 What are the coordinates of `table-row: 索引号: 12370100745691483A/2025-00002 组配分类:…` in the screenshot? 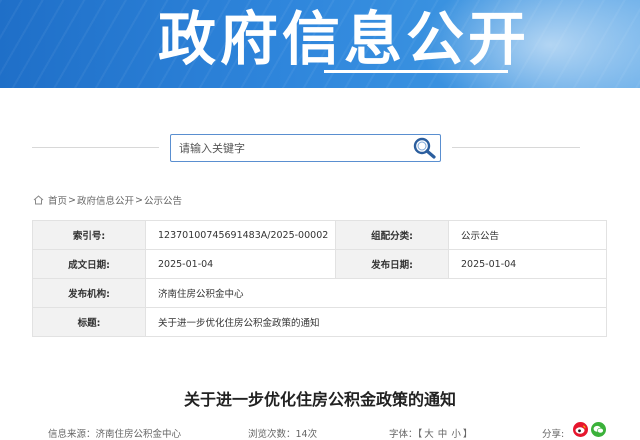 It's located at (319, 235).